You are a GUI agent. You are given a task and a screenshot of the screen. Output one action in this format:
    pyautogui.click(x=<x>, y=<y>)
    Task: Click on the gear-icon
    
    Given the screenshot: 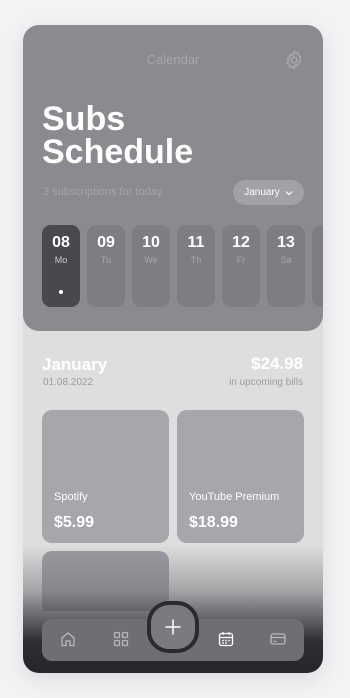 What is the action you would take?
    pyautogui.click(x=294, y=60)
    